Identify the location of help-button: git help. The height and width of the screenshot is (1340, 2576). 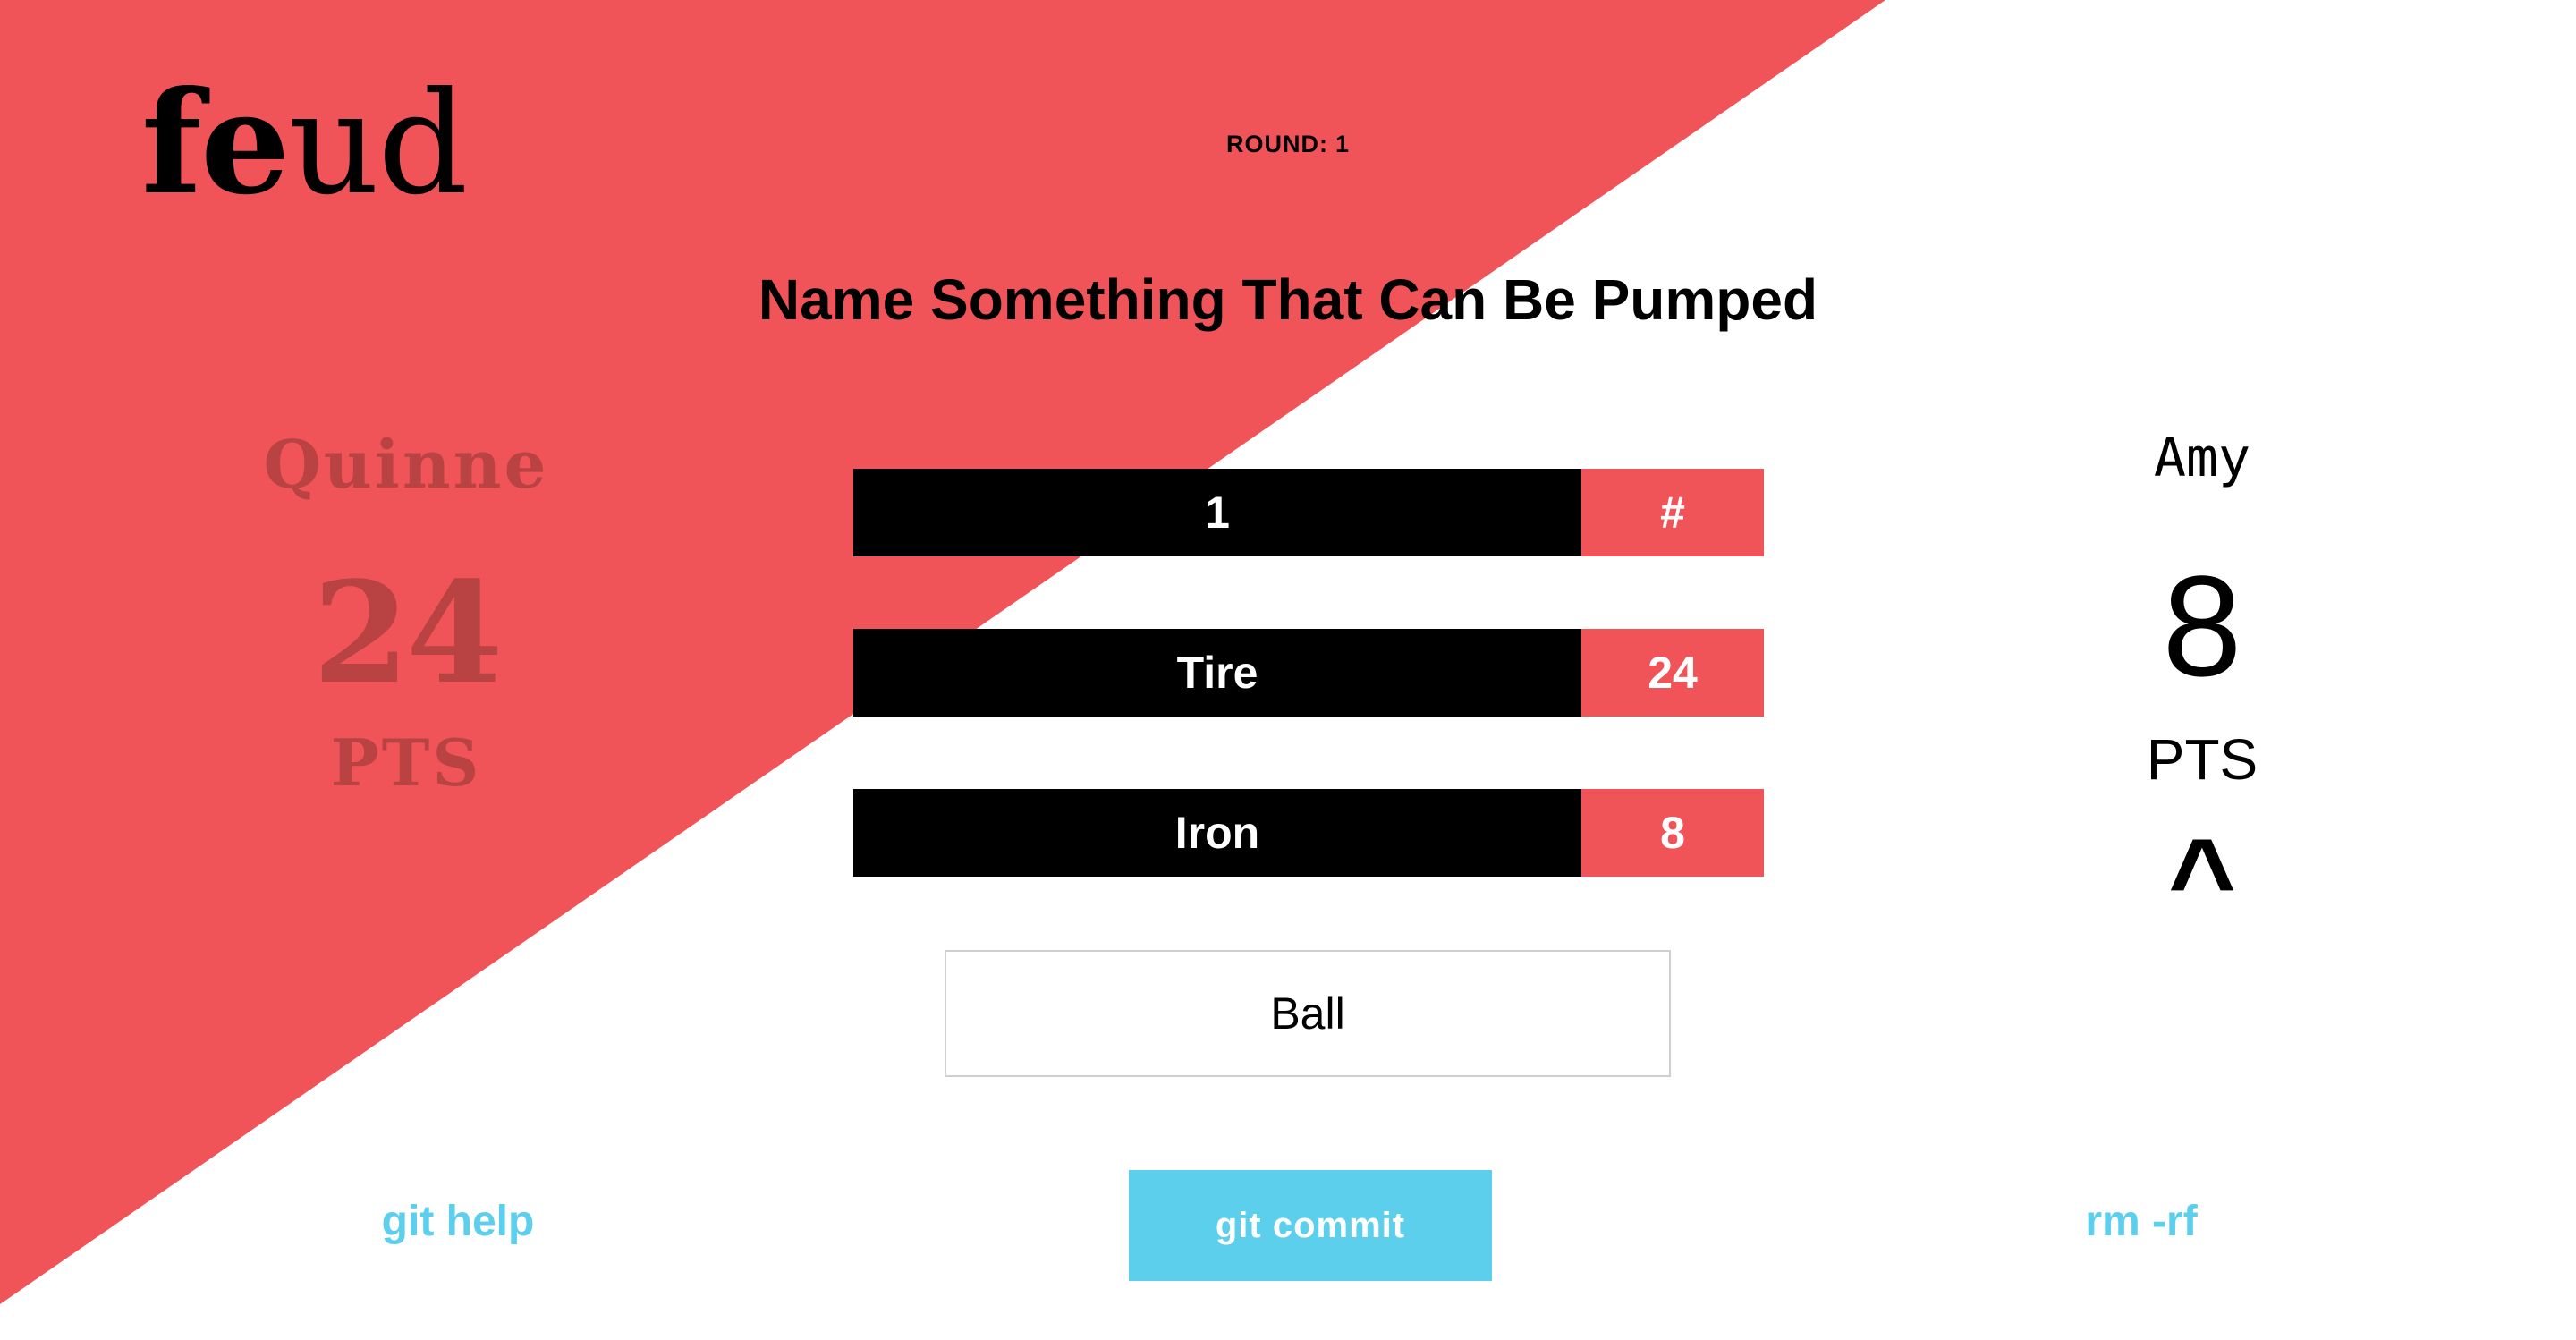
(458, 1221).